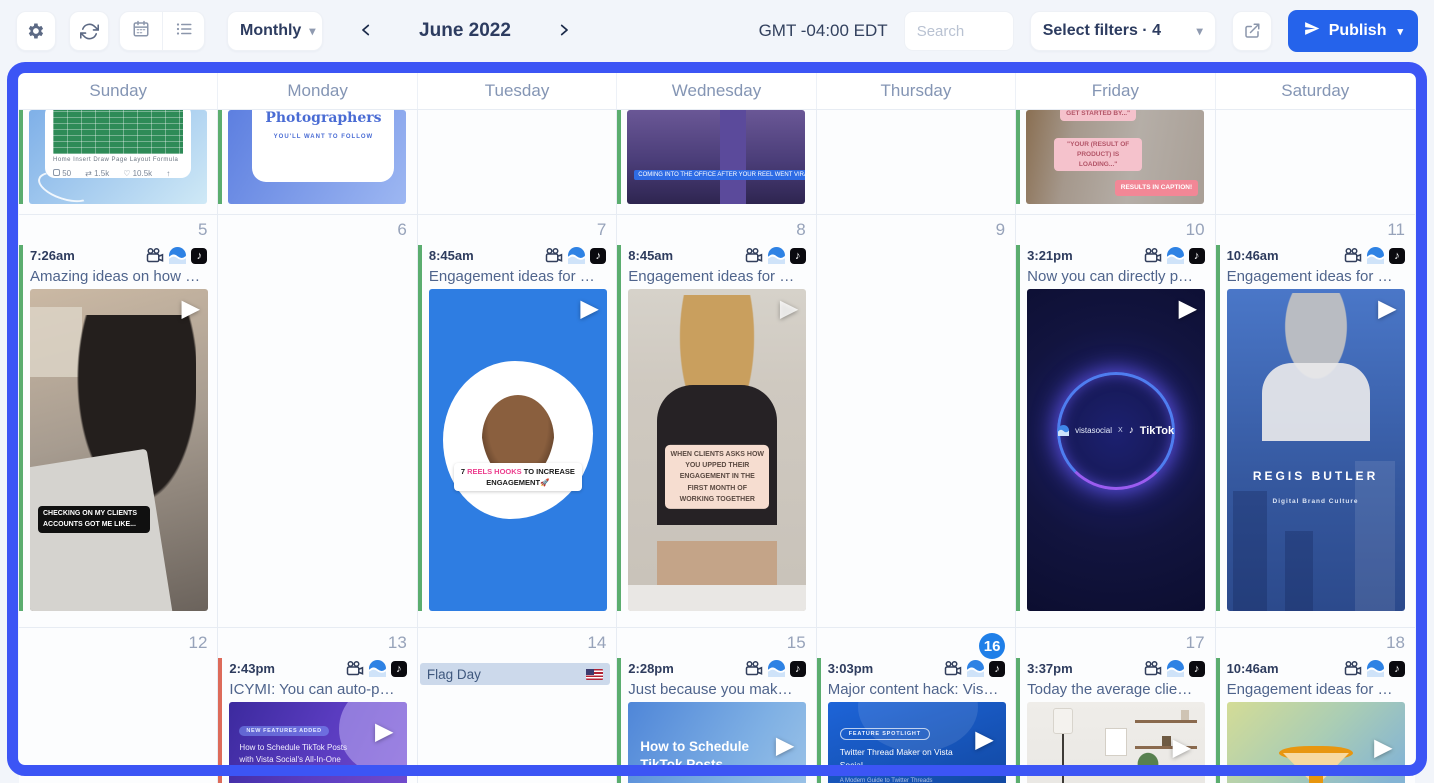 Image resolution: width=1434 pixels, height=783 pixels. Describe the element at coordinates (958, 31) in the screenshot. I see `search-input` at that location.